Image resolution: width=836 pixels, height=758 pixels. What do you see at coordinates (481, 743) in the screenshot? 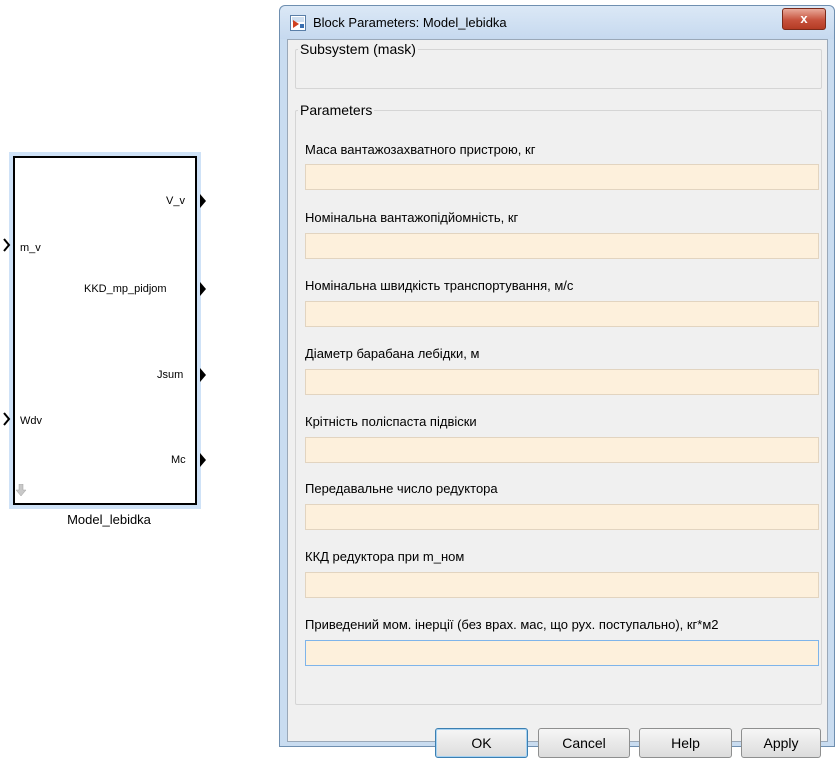
I see `ok-button: OK` at bounding box center [481, 743].